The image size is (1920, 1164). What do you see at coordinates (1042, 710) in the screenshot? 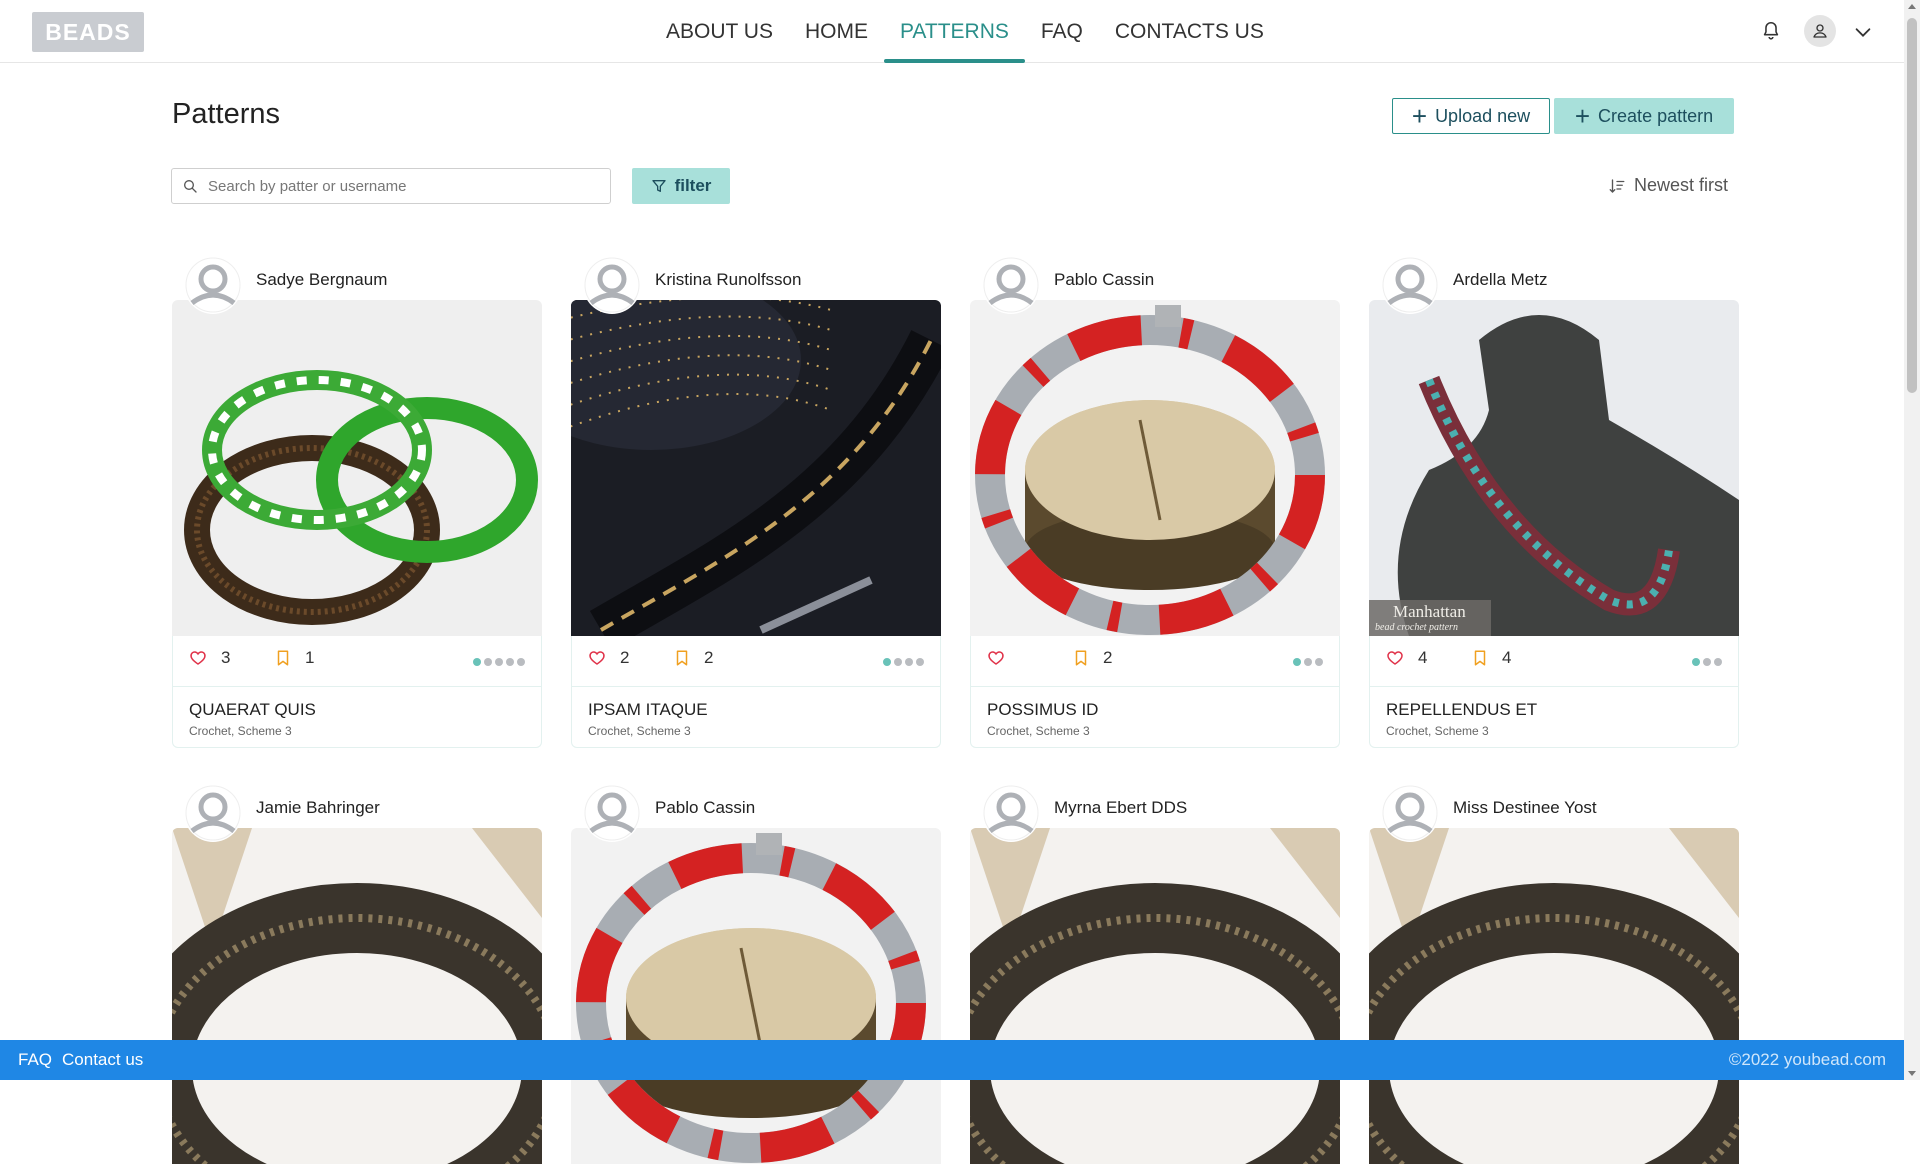
I see `pattern-title: POSSIMUS ID` at bounding box center [1042, 710].